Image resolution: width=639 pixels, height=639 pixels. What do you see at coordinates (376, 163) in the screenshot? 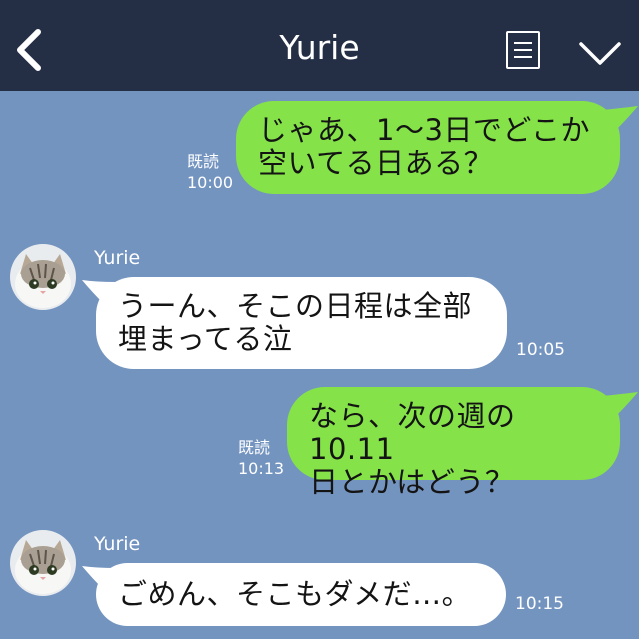
I see `message-line: 空いてる日ある？` at bounding box center [376, 163].